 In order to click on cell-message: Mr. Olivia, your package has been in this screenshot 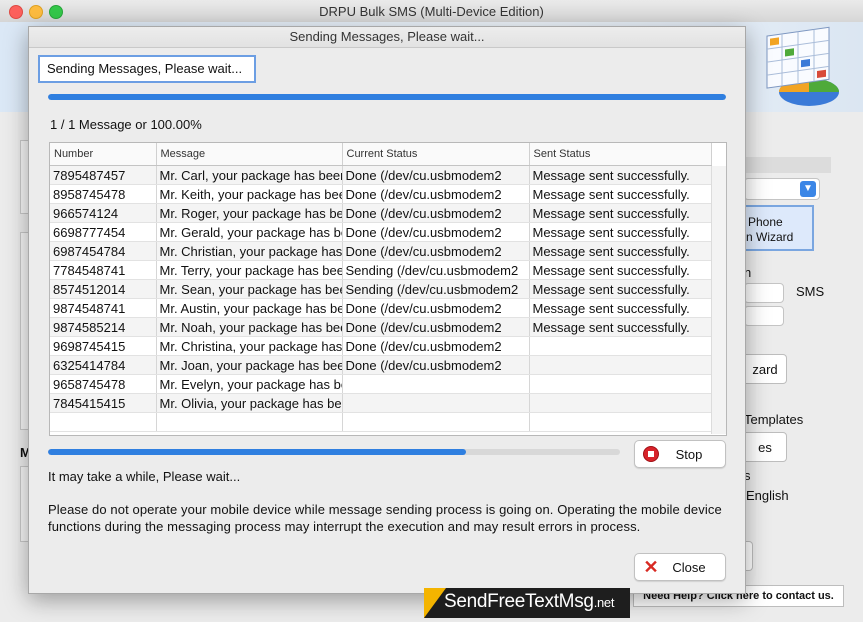, I will do `click(249, 403)`.